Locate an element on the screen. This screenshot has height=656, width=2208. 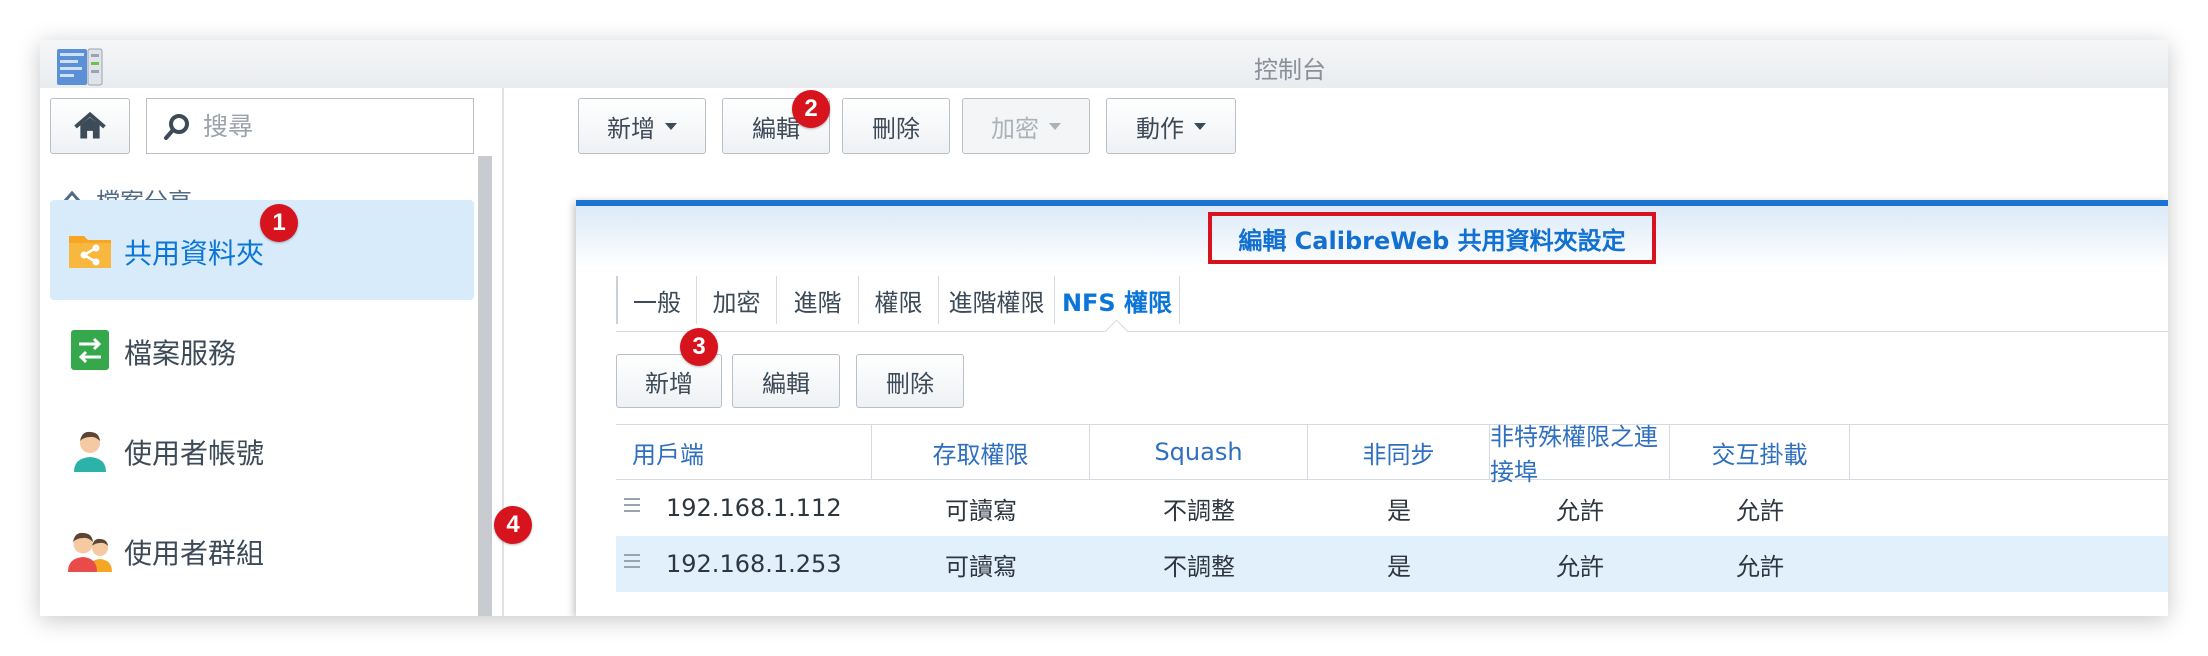
sidebar-item-label: 使用者群組 is located at coordinates (194, 553).